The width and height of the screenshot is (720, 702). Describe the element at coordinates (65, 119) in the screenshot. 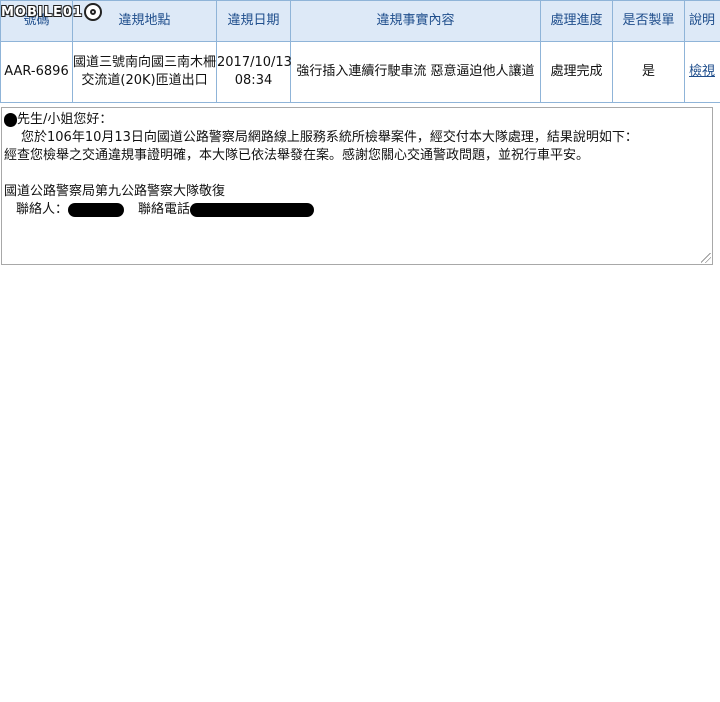

I see `message-greeting: 先生/小姐您好：` at that location.